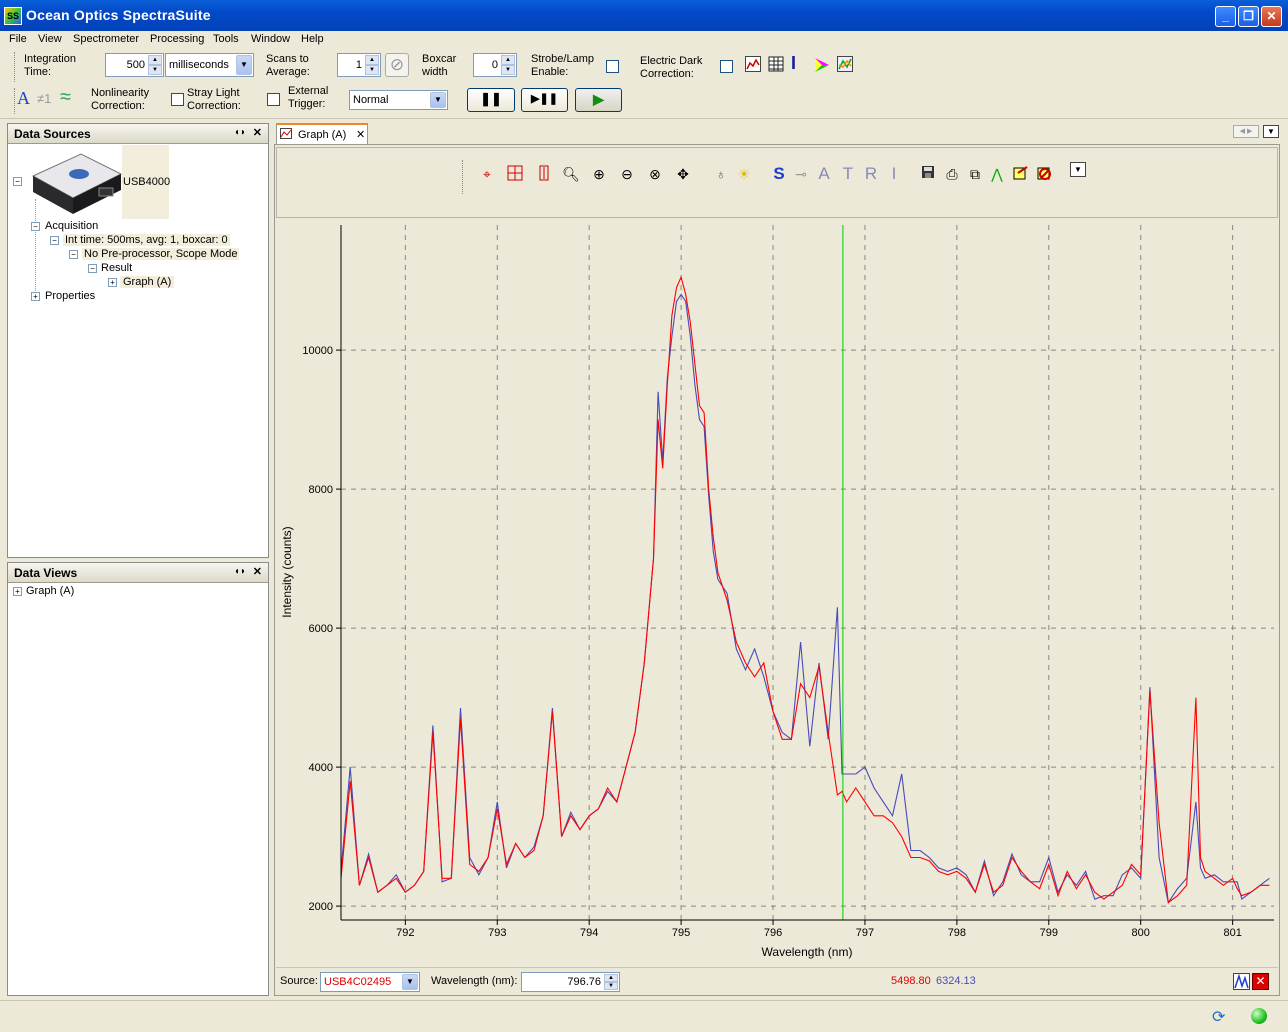 Image resolution: width=1288 pixels, height=1032 pixels. Describe the element at coordinates (598, 100) in the screenshot. I see `play-button: ▶` at that location.